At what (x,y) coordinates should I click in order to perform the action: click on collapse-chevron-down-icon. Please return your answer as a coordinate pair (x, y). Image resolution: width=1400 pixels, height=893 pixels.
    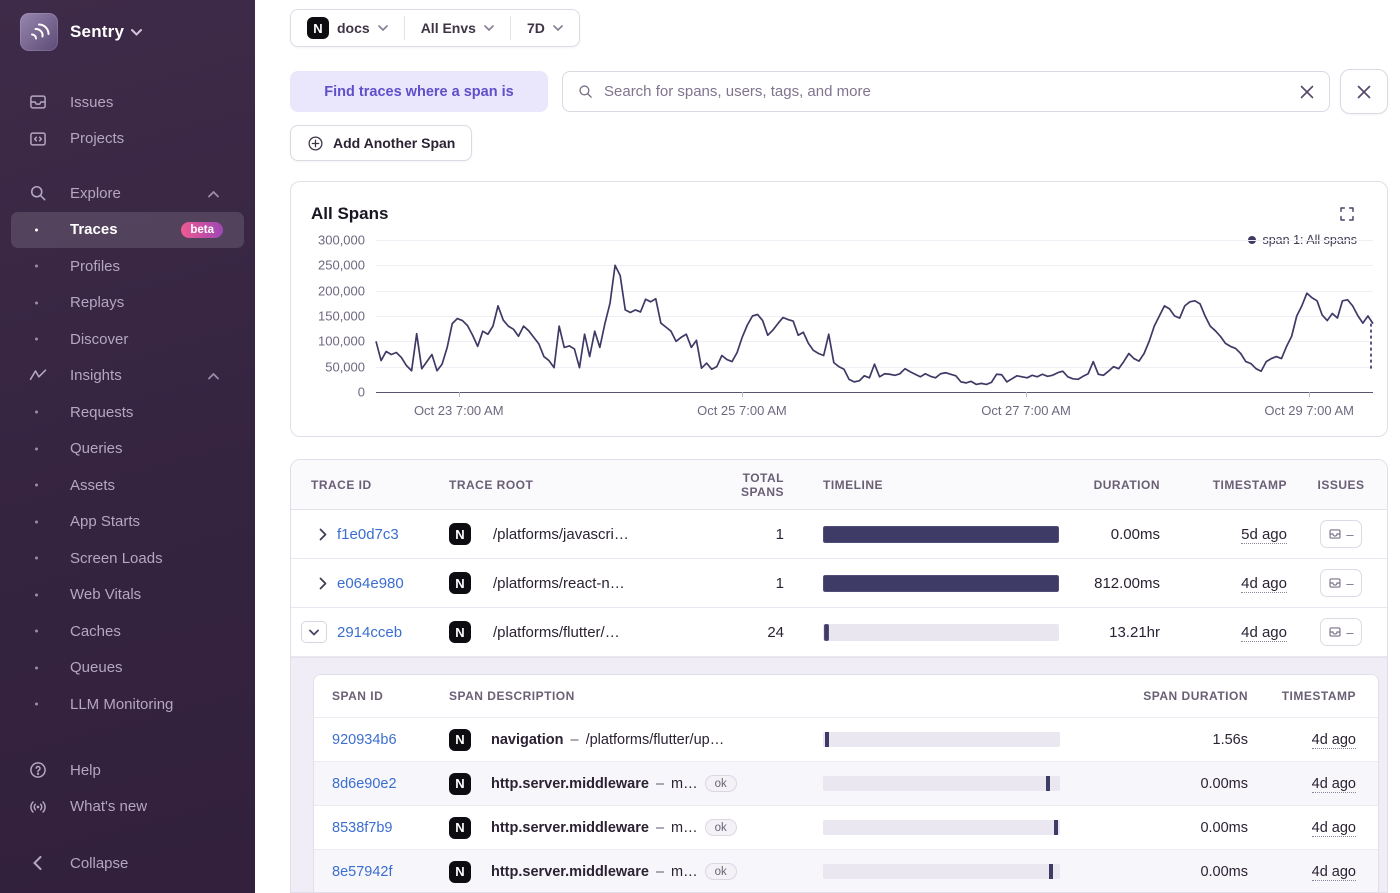
    Looking at the image, I should click on (314, 632).